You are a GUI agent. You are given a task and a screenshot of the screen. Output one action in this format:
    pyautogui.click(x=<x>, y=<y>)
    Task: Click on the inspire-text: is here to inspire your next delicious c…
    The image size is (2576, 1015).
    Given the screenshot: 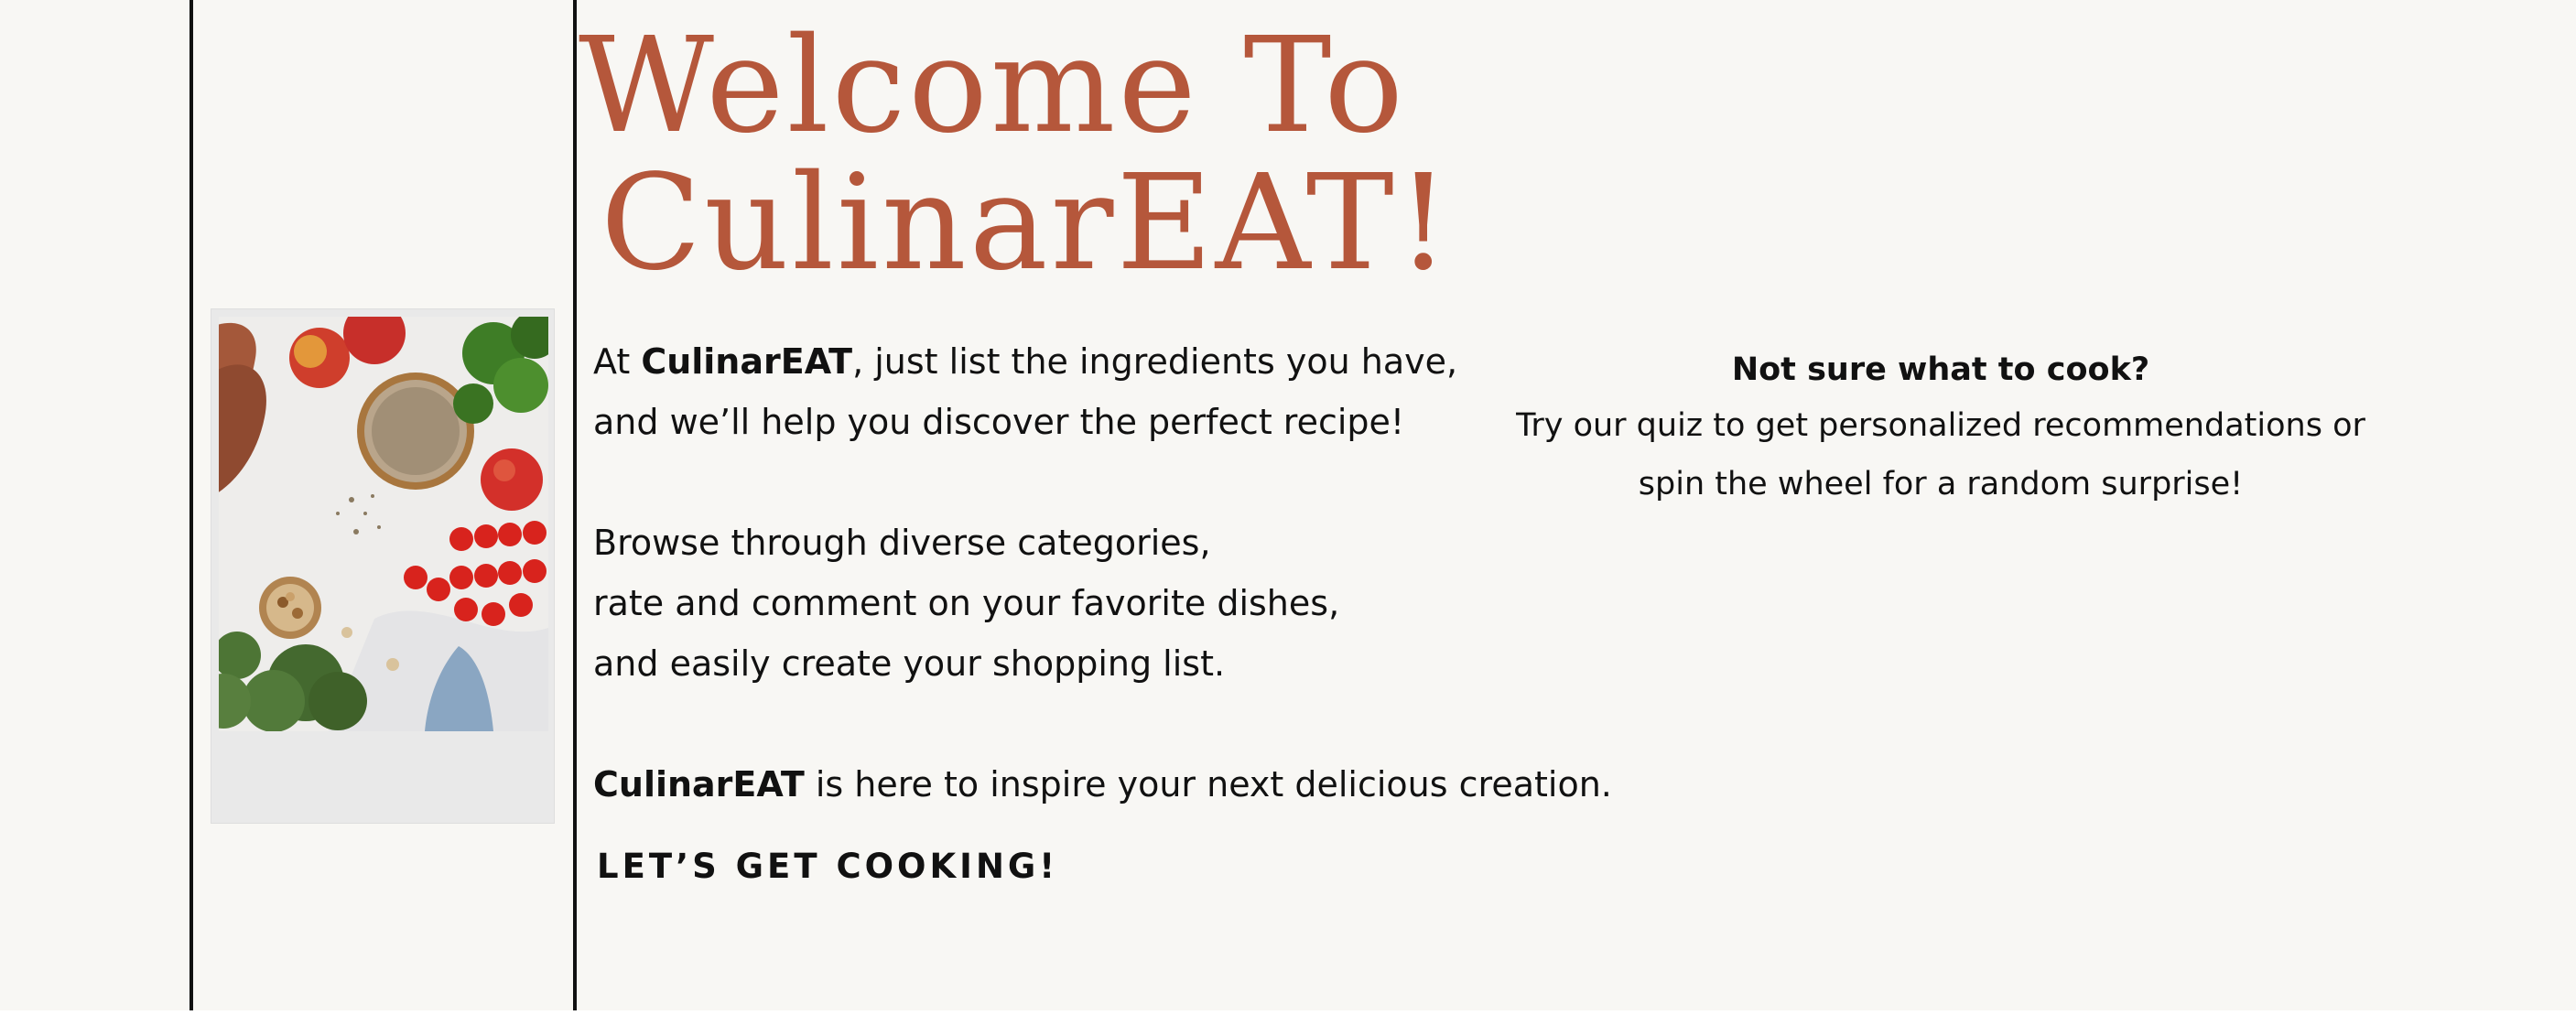 What is the action you would take?
    pyautogui.click(x=1208, y=784)
    